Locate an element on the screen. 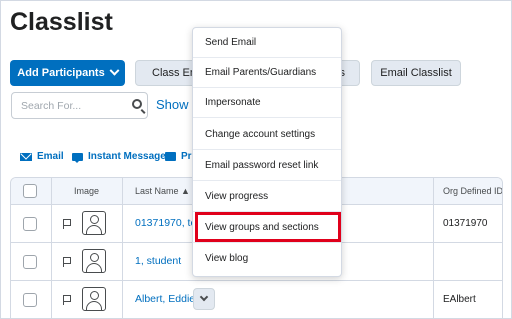 The height and width of the screenshot is (319, 512). email-classlist-label: Email Classlist is located at coordinates (416, 73).